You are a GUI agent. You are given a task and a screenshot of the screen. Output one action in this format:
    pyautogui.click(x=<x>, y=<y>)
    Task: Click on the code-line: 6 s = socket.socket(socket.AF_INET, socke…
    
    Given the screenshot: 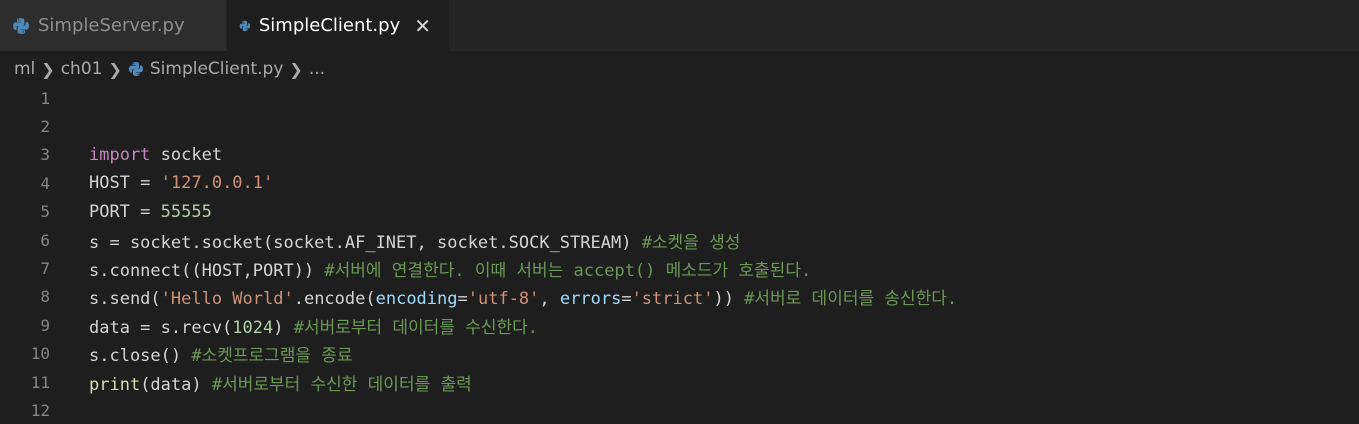 What is the action you would take?
    pyautogui.click(x=679, y=240)
    